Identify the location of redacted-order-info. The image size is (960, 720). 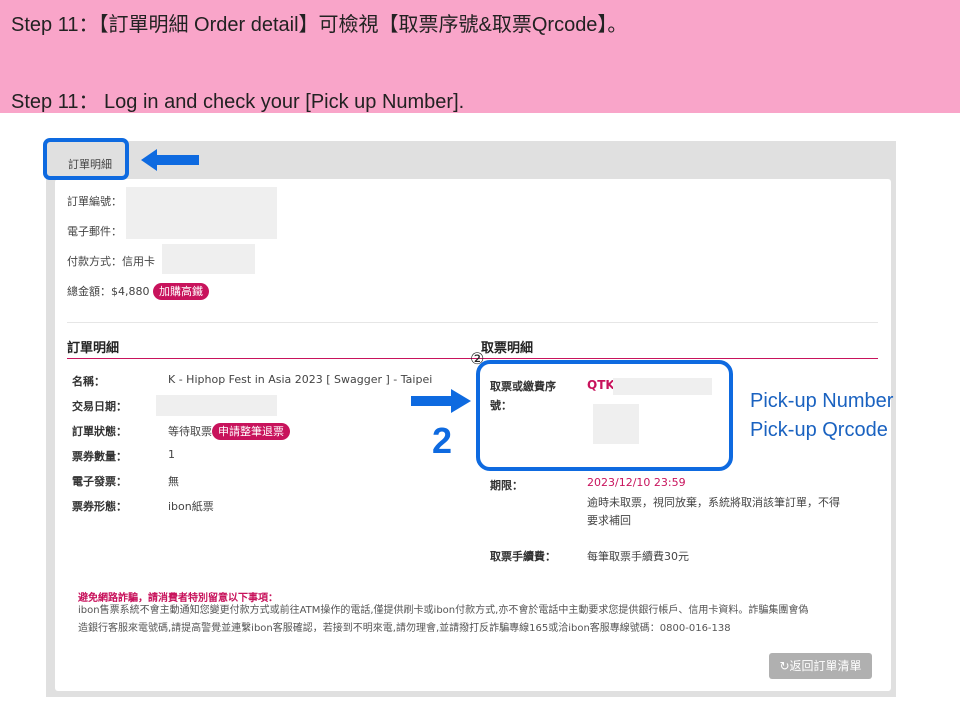
(201, 213).